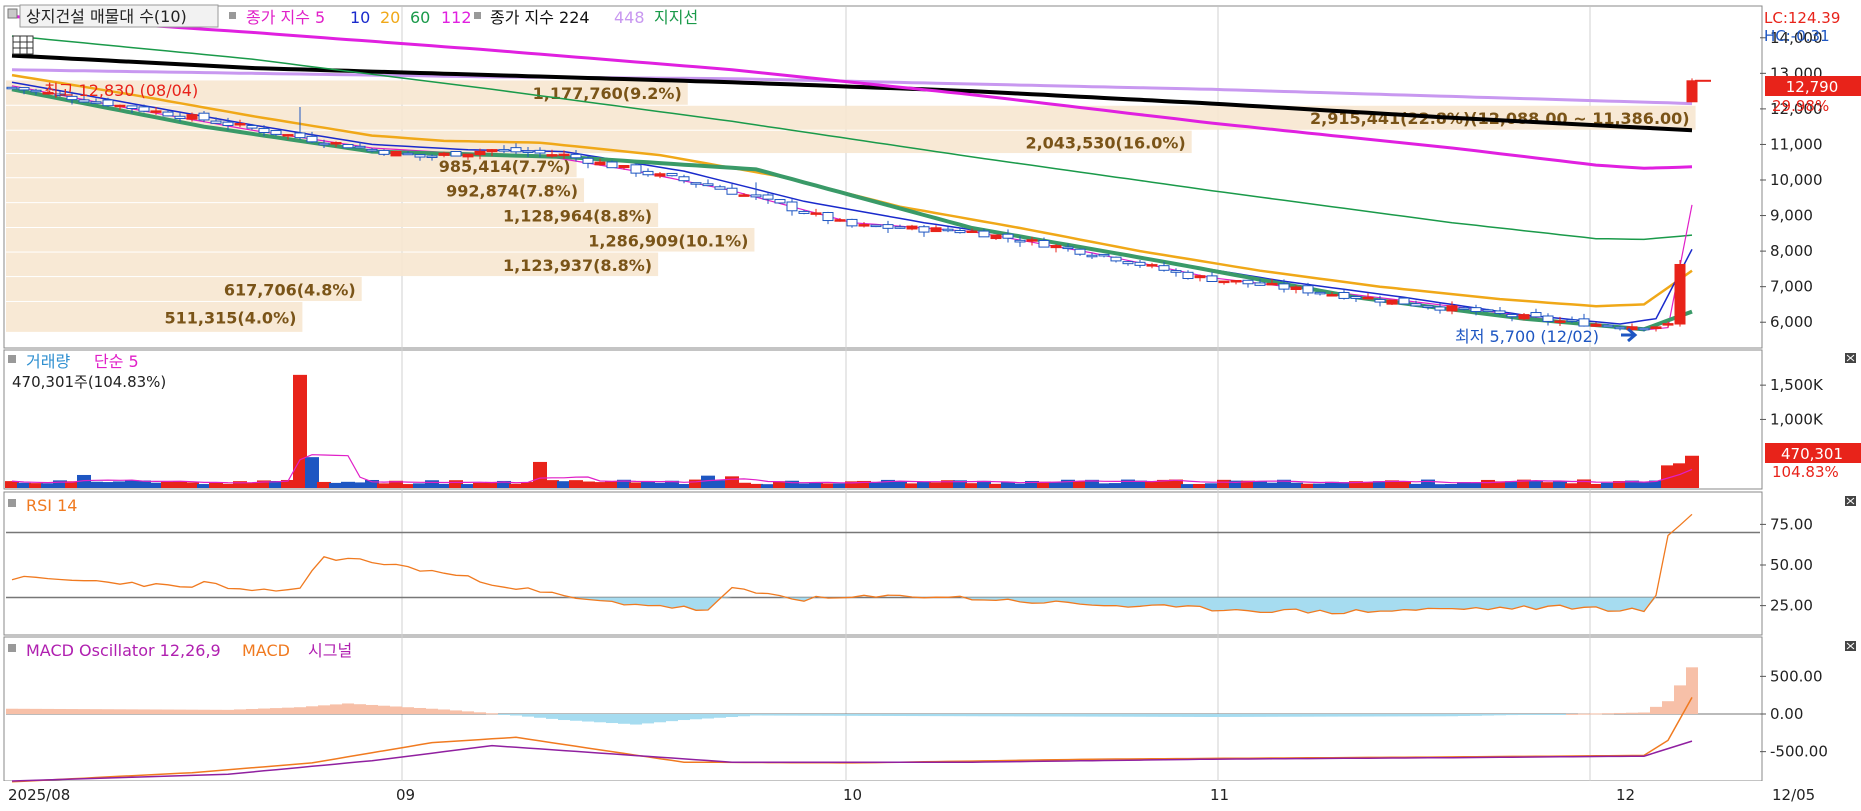 Image resolution: width=1861 pixels, height=811 pixels. What do you see at coordinates (106, 16) in the screenshot?
I see `stock-name: 상지건설 매물대 수(10)` at bounding box center [106, 16].